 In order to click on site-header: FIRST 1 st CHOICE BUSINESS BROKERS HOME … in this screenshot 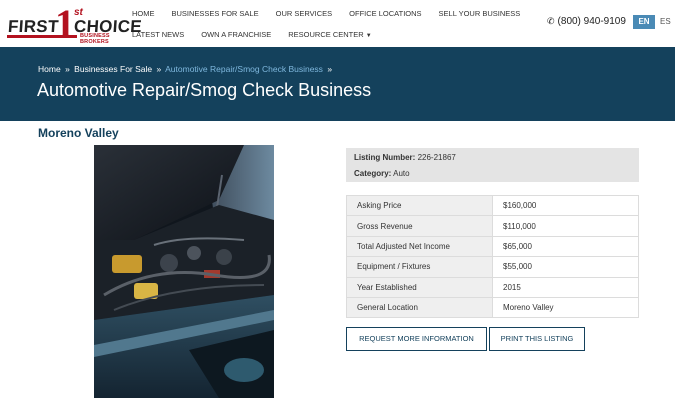, I will do `click(337, 23)`.